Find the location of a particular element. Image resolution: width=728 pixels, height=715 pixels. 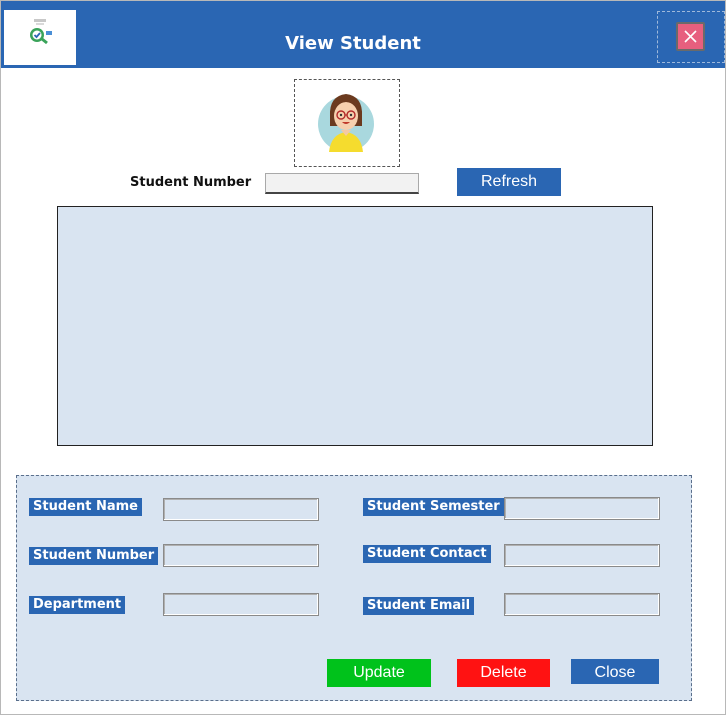

student-number-label: Student Number is located at coordinates (94, 556).